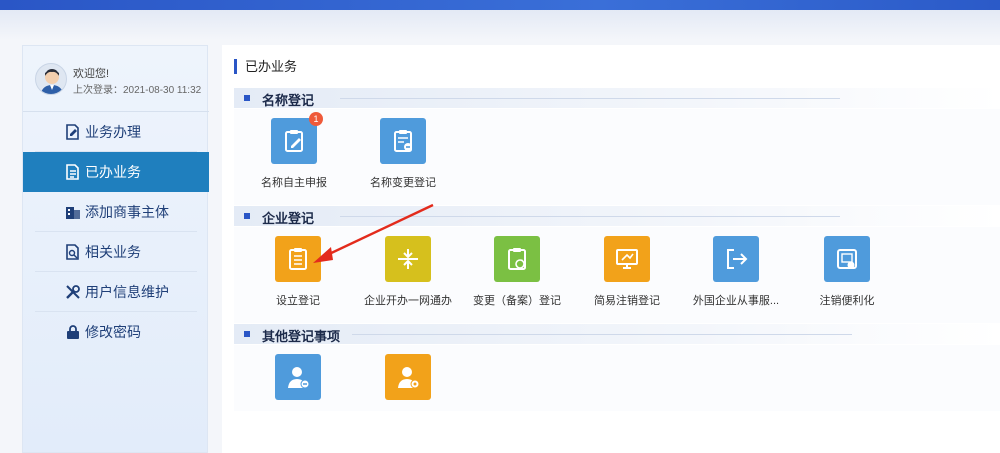  I want to click on sidebar-item-label: 修改密码, so click(113, 332).